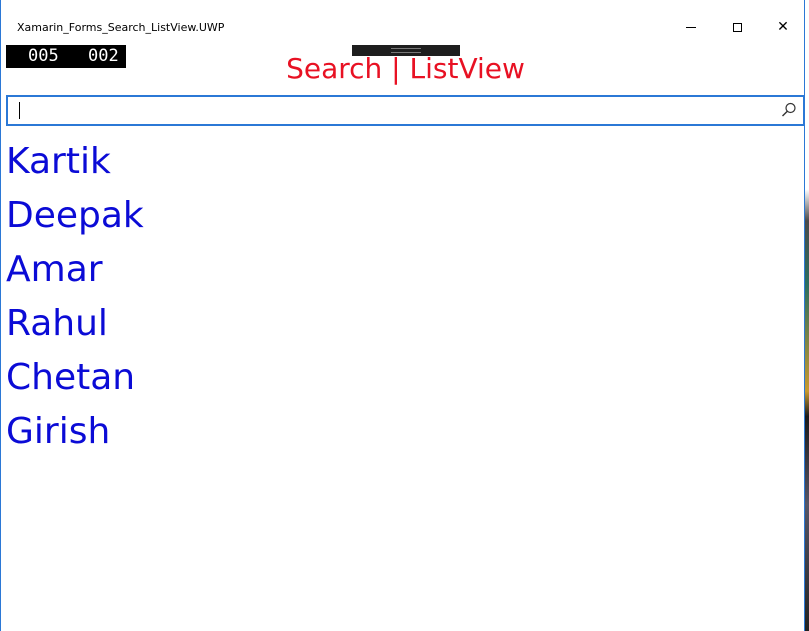 Image resolution: width=809 pixels, height=631 pixels. Describe the element at coordinates (405, 433) in the screenshot. I see `list-item: Girish` at that location.